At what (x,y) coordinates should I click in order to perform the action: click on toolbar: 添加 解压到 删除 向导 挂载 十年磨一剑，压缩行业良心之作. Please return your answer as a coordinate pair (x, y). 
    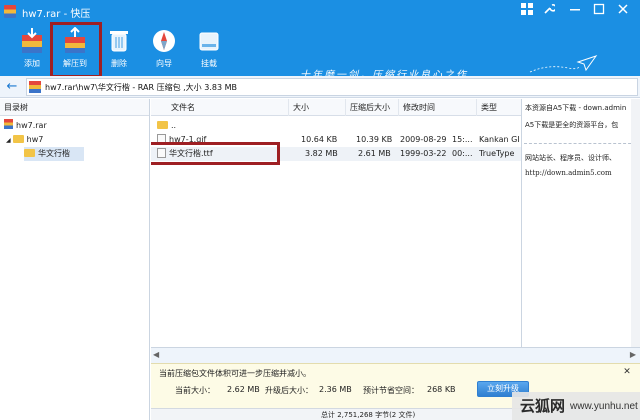
    Looking at the image, I should click on (320, 51).